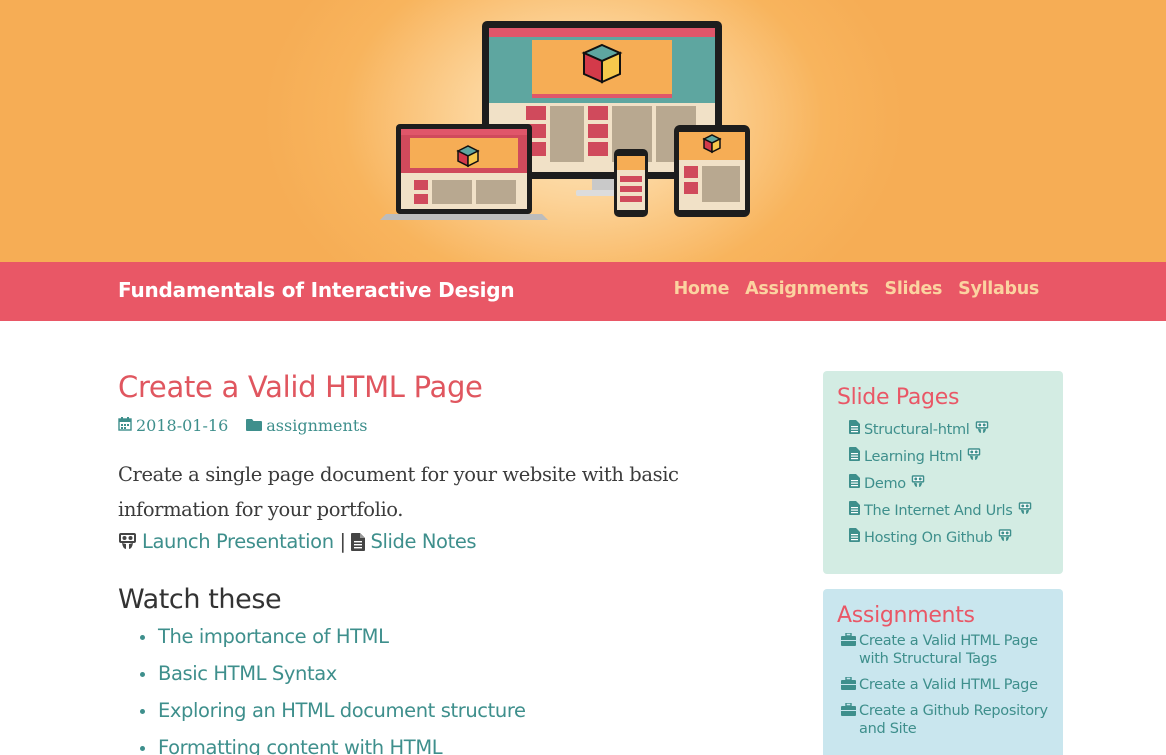  What do you see at coordinates (247, 673) in the screenshot?
I see `watch-link: Basic HTML Syntax` at bounding box center [247, 673].